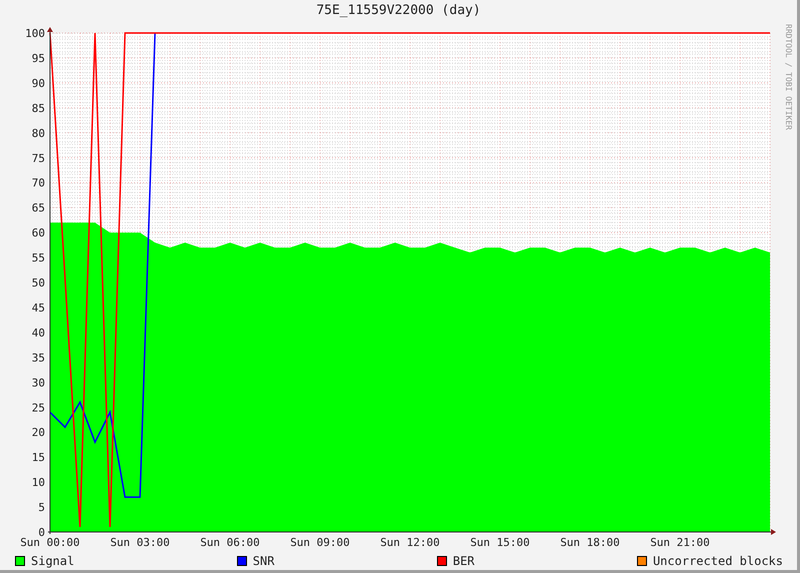  What do you see at coordinates (680, 542) in the screenshot?
I see `x-tick-label: Sun 21:00` at bounding box center [680, 542].